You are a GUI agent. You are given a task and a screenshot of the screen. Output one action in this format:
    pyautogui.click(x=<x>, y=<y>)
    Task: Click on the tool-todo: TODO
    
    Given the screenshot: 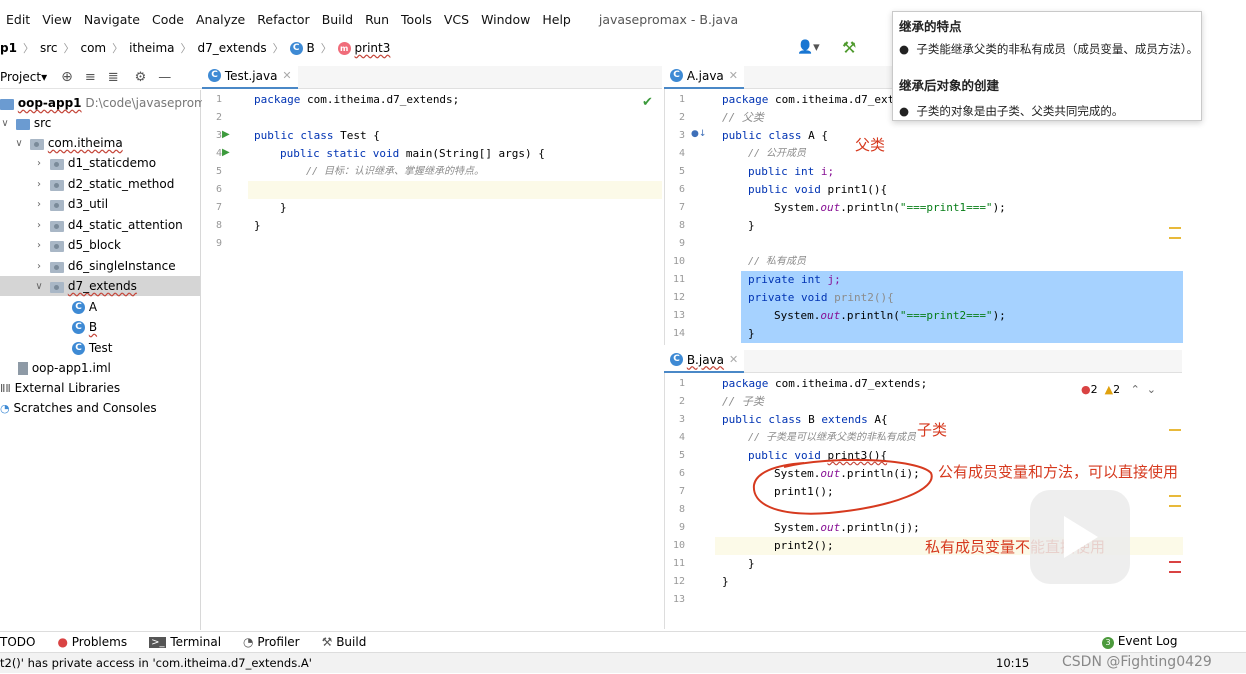 What is the action you would take?
    pyautogui.click(x=17, y=642)
    